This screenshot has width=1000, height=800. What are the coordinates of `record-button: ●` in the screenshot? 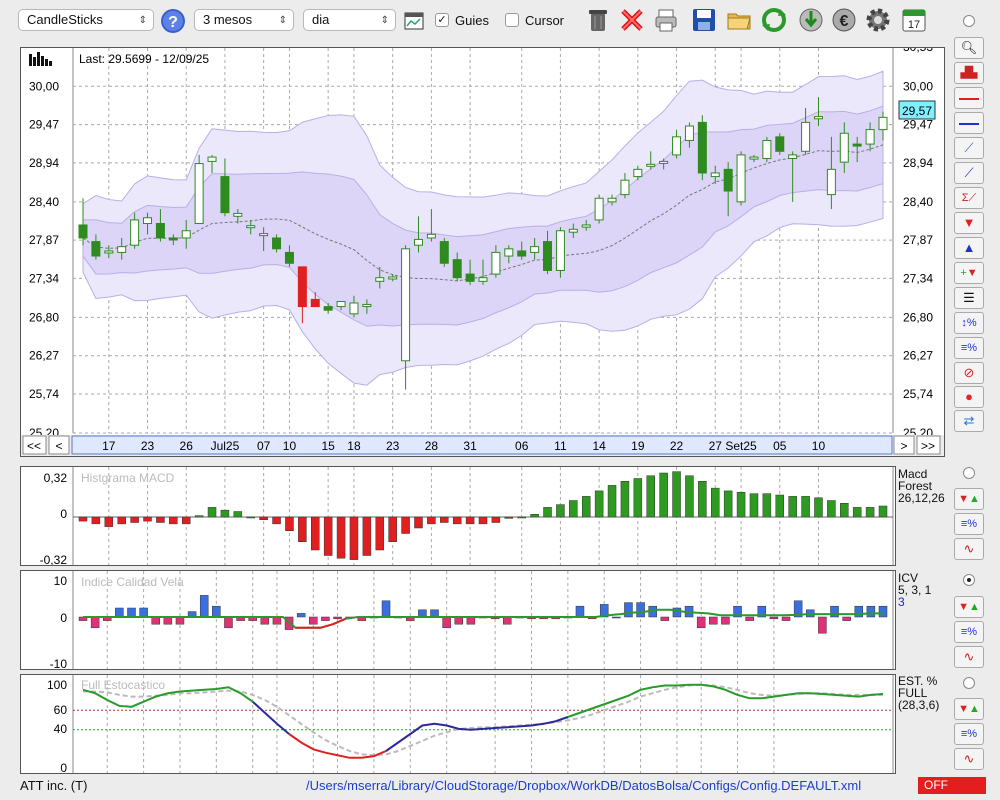 It's located at (969, 397).